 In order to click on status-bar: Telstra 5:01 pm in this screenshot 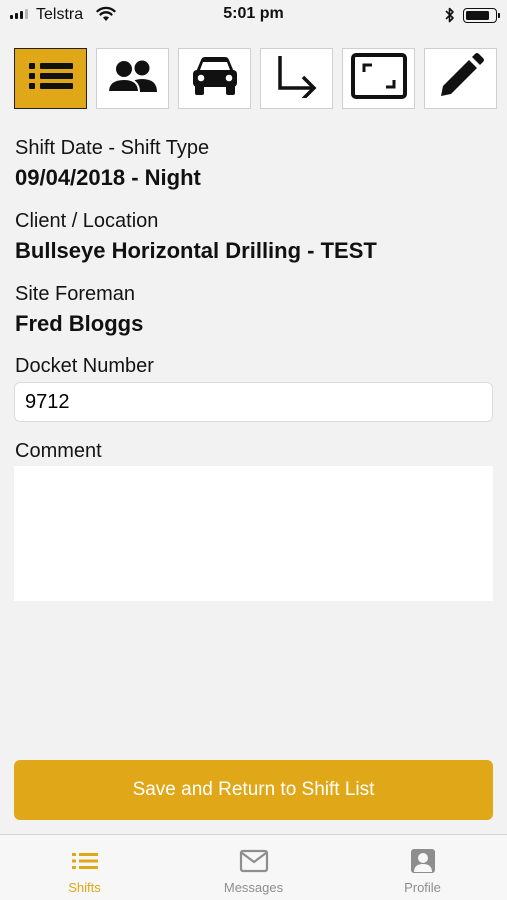, I will do `click(253, 15)`.